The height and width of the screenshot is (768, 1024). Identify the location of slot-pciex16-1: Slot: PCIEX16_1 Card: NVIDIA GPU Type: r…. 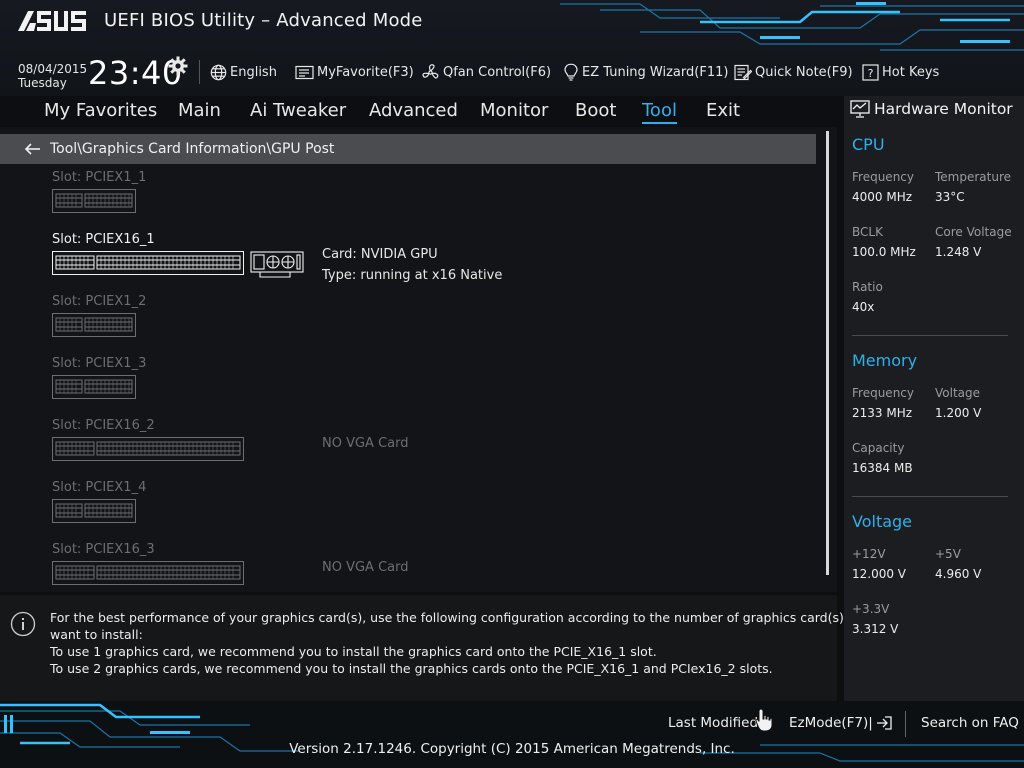
(277, 257).